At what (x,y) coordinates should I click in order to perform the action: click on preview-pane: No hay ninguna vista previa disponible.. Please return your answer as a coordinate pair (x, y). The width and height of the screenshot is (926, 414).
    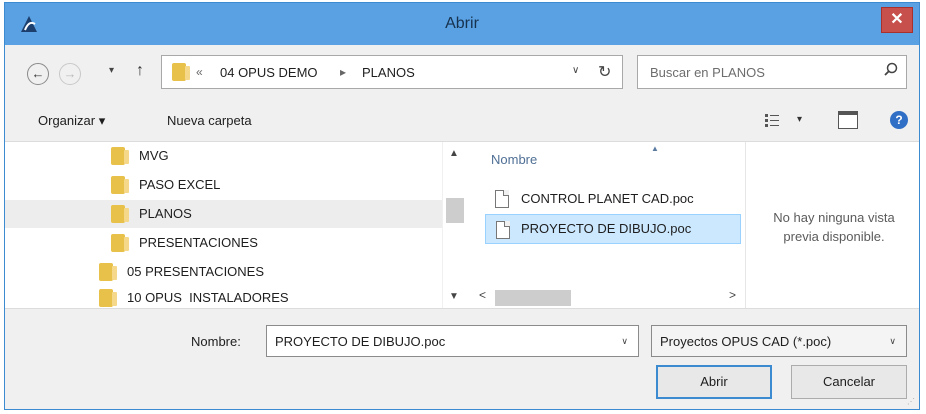
    Looking at the image, I should click on (832, 225).